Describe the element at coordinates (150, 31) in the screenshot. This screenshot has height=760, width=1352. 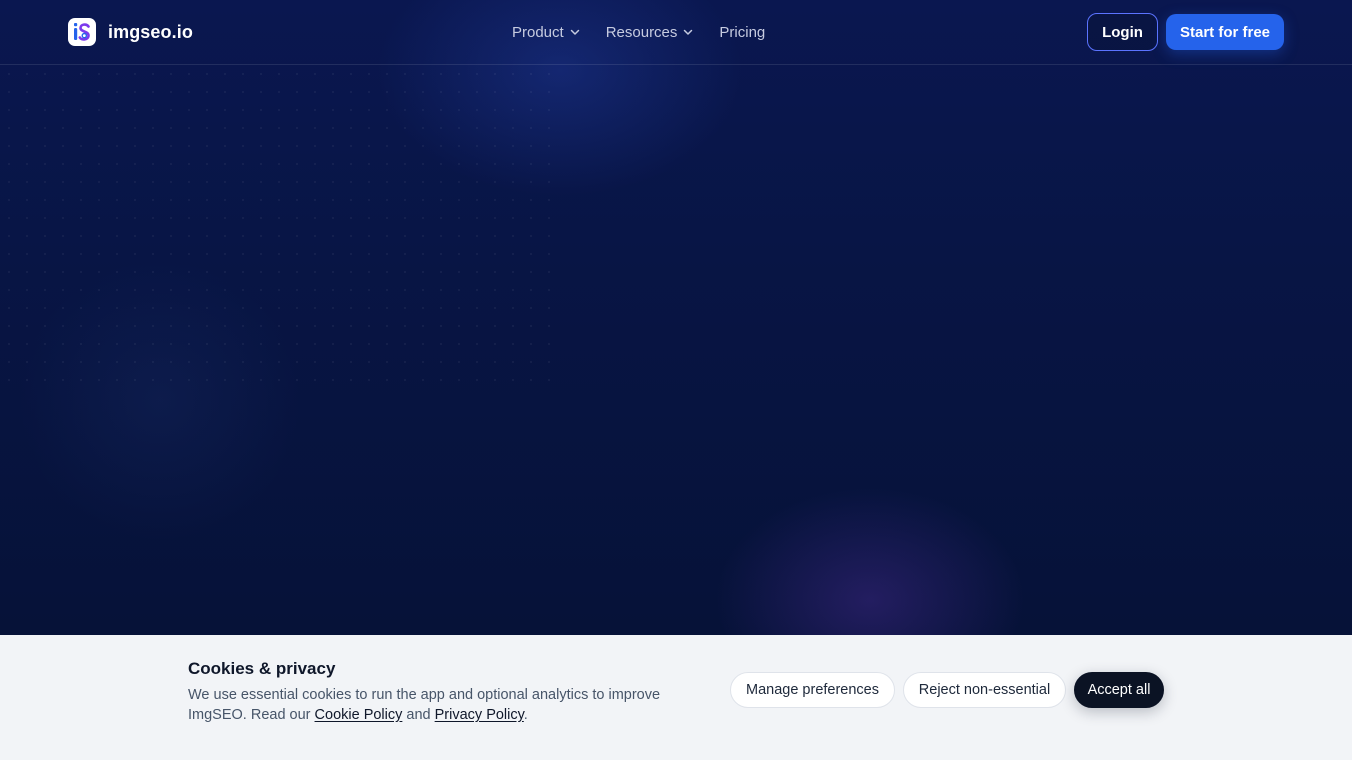
I see `brand-name: imgseo.io` at that location.